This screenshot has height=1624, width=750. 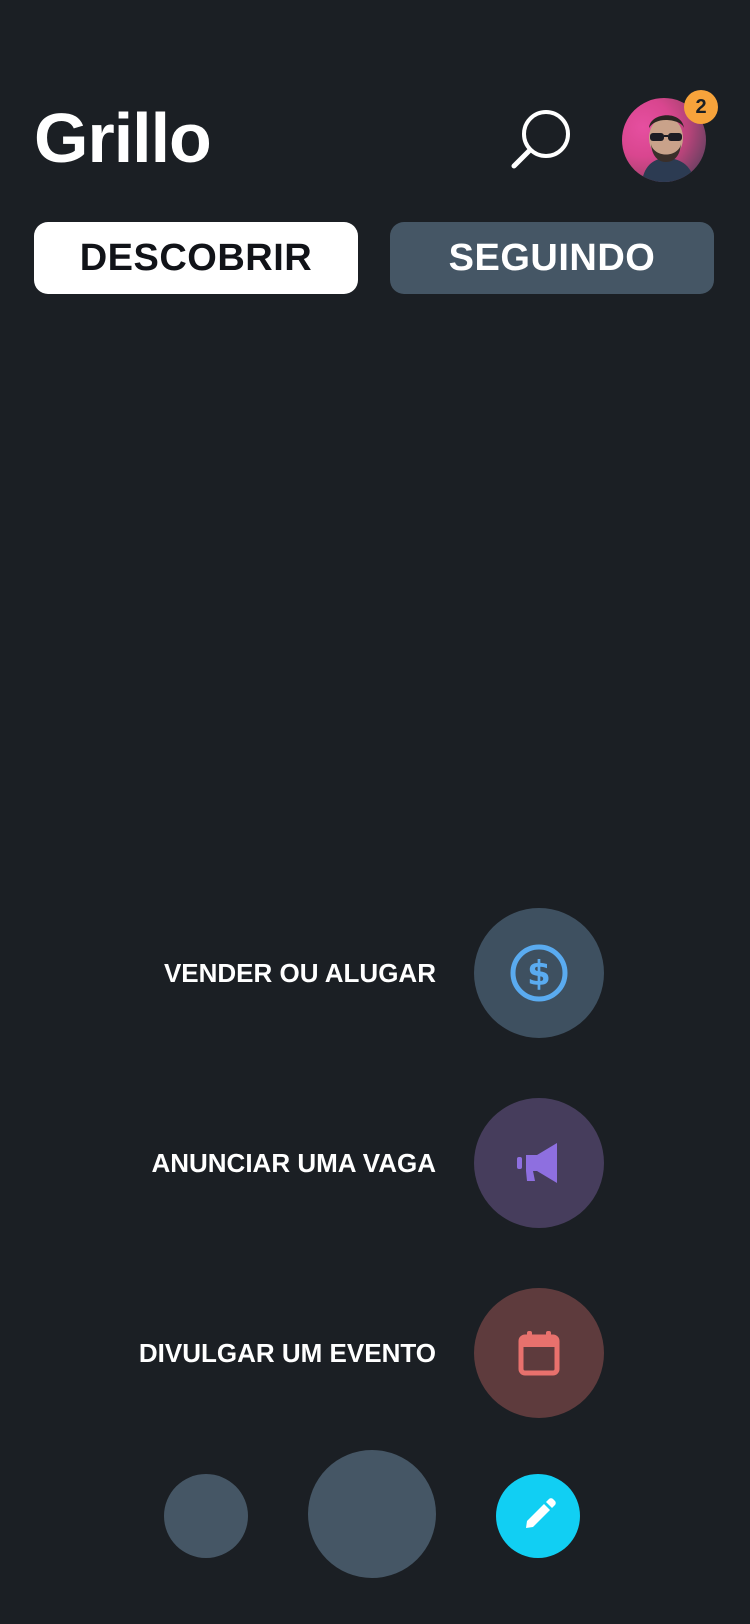 I want to click on search-button, so click(x=542, y=138).